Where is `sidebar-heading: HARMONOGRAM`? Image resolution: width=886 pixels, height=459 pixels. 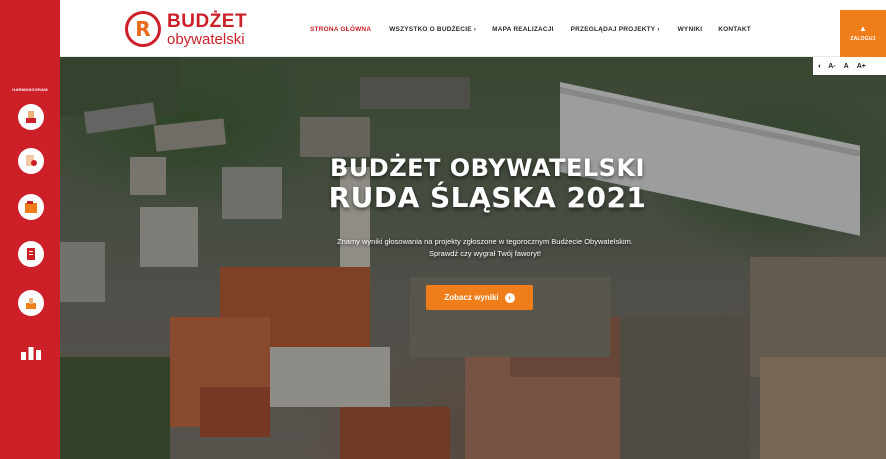 sidebar-heading: HARMONOGRAM is located at coordinates (30, 89).